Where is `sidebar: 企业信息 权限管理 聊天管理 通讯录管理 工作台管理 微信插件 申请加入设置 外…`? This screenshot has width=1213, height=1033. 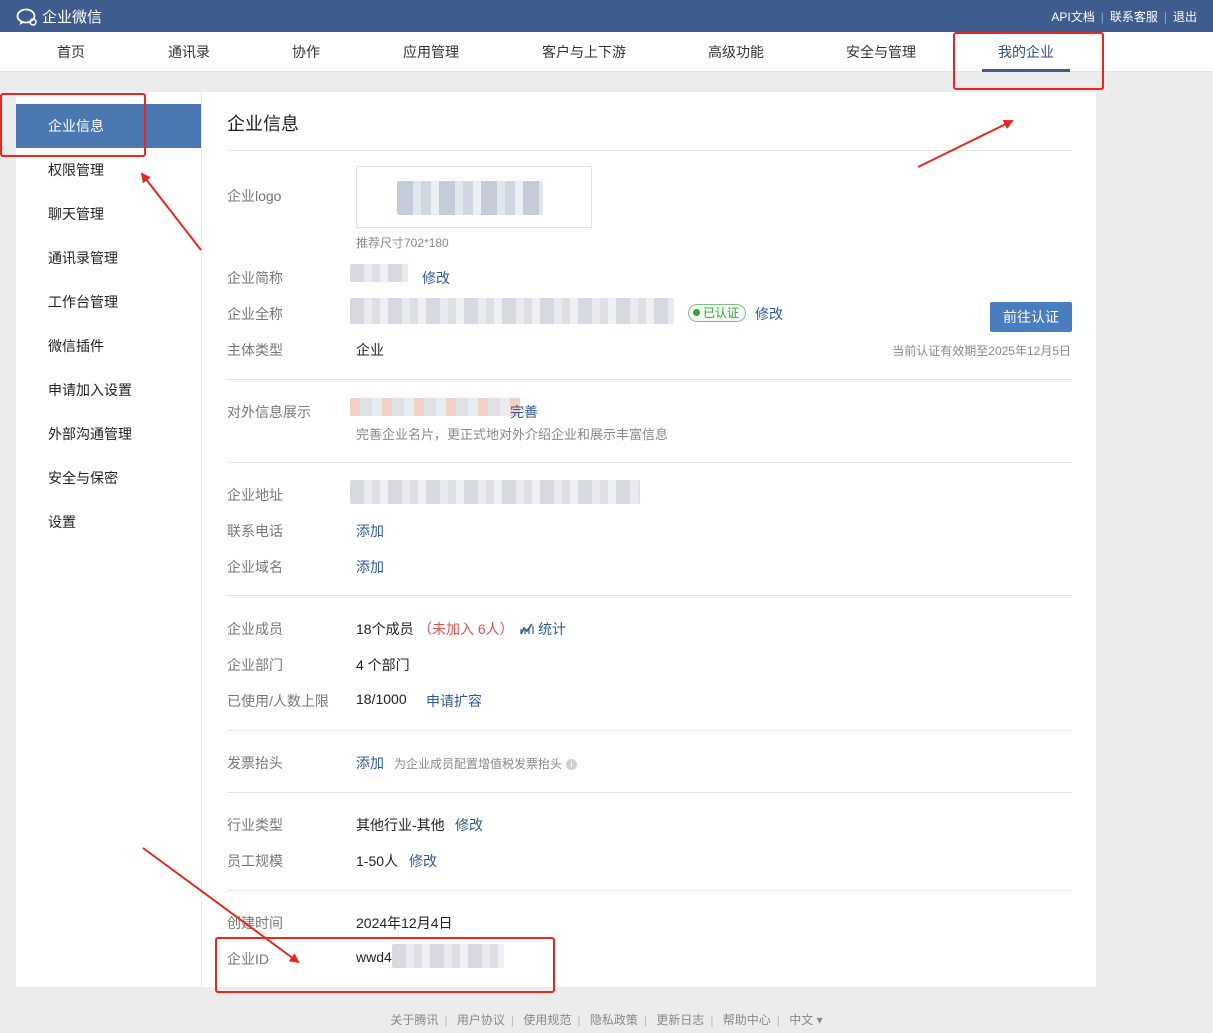 sidebar: 企业信息 权限管理 聊天管理 通讯录管理 工作台管理 微信插件 申请加入设置 外… is located at coordinates (108, 539).